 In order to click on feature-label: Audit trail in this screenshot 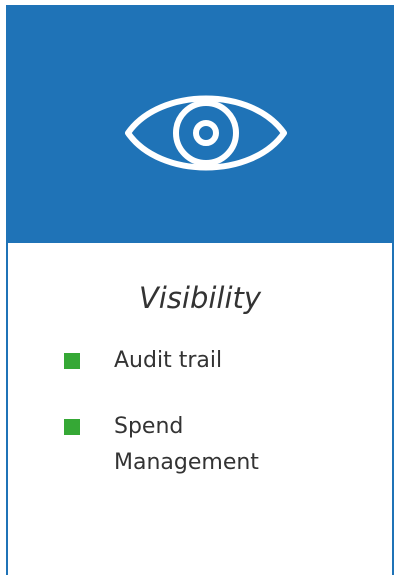, I will do `click(168, 360)`.